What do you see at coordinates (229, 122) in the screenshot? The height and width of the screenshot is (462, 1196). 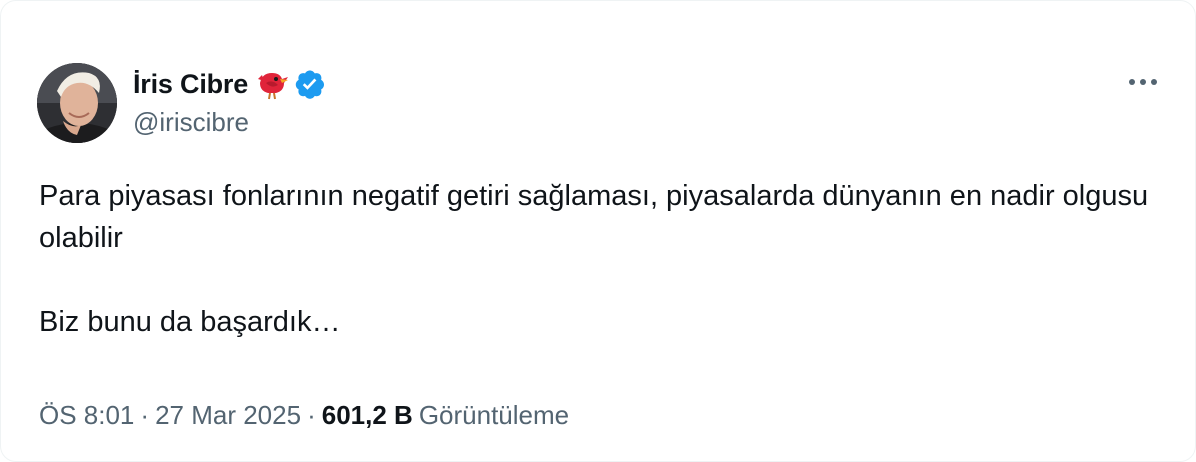 I see `author-handle: @iriscibre` at bounding box center [229, 122].